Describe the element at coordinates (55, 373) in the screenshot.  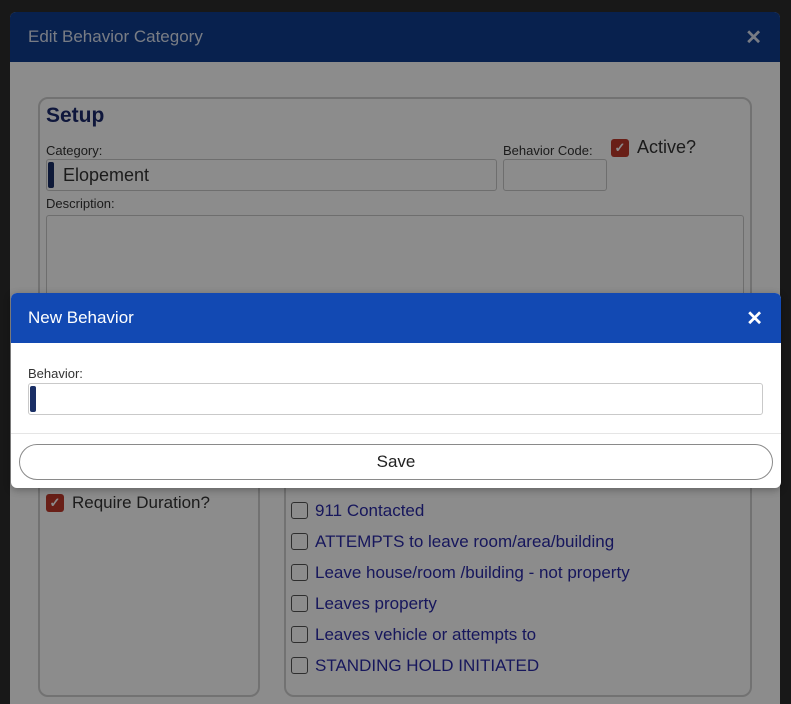
I see `behavior-label: Behavior:` at that location.